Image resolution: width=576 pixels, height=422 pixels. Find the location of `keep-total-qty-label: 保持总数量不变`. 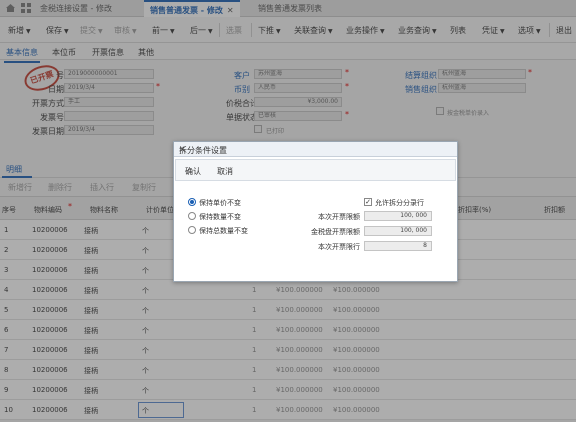

keep-total-qty-label: 保持总数量不变 is located at coordinates (223, 231).